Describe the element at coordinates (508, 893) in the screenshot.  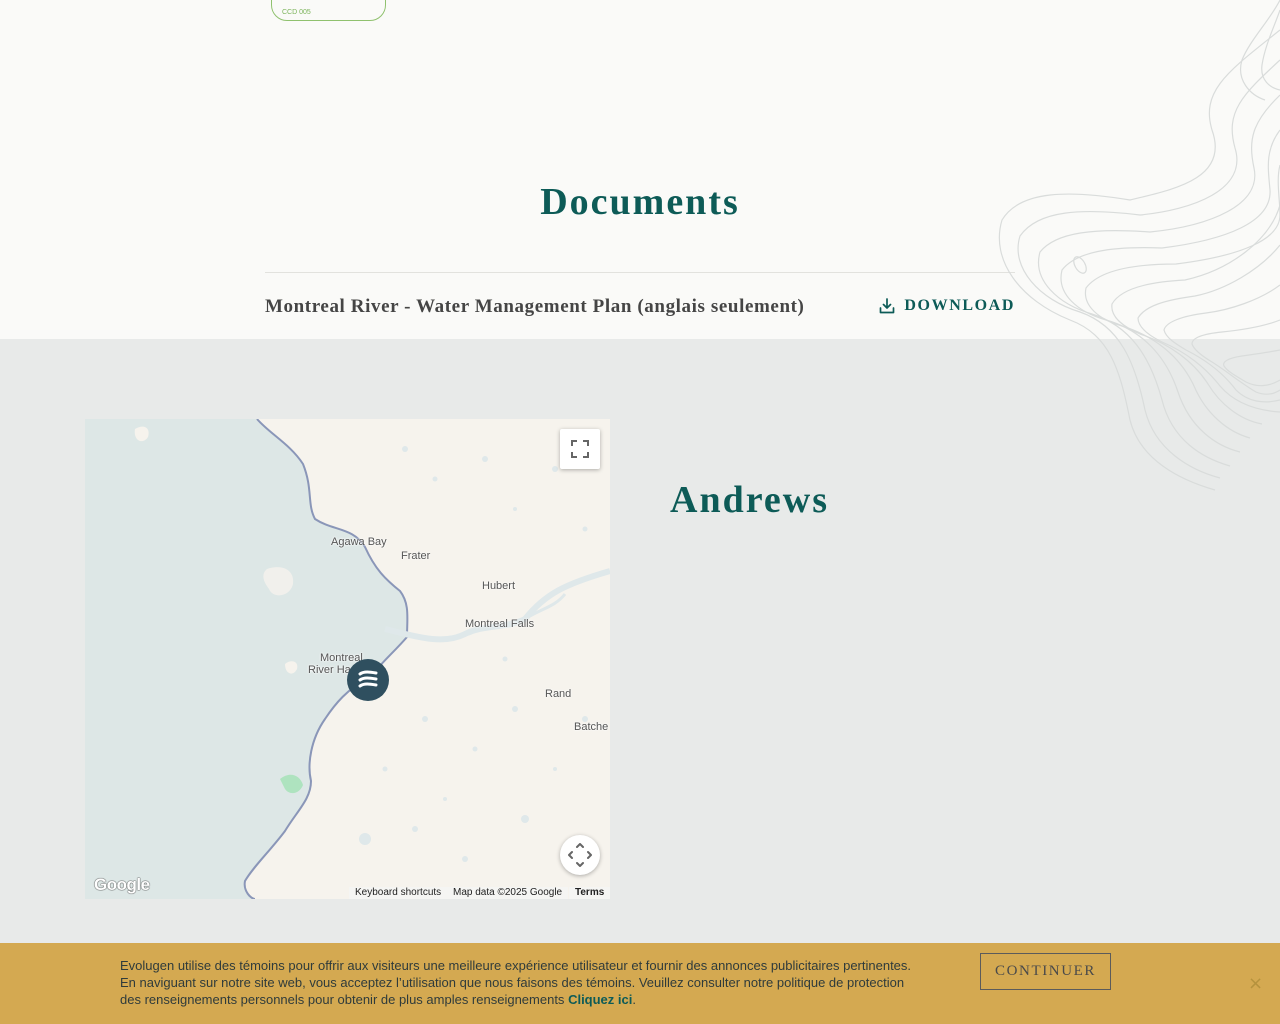
I see `map-data-attribution: Map data ©2025 Google` at that location.